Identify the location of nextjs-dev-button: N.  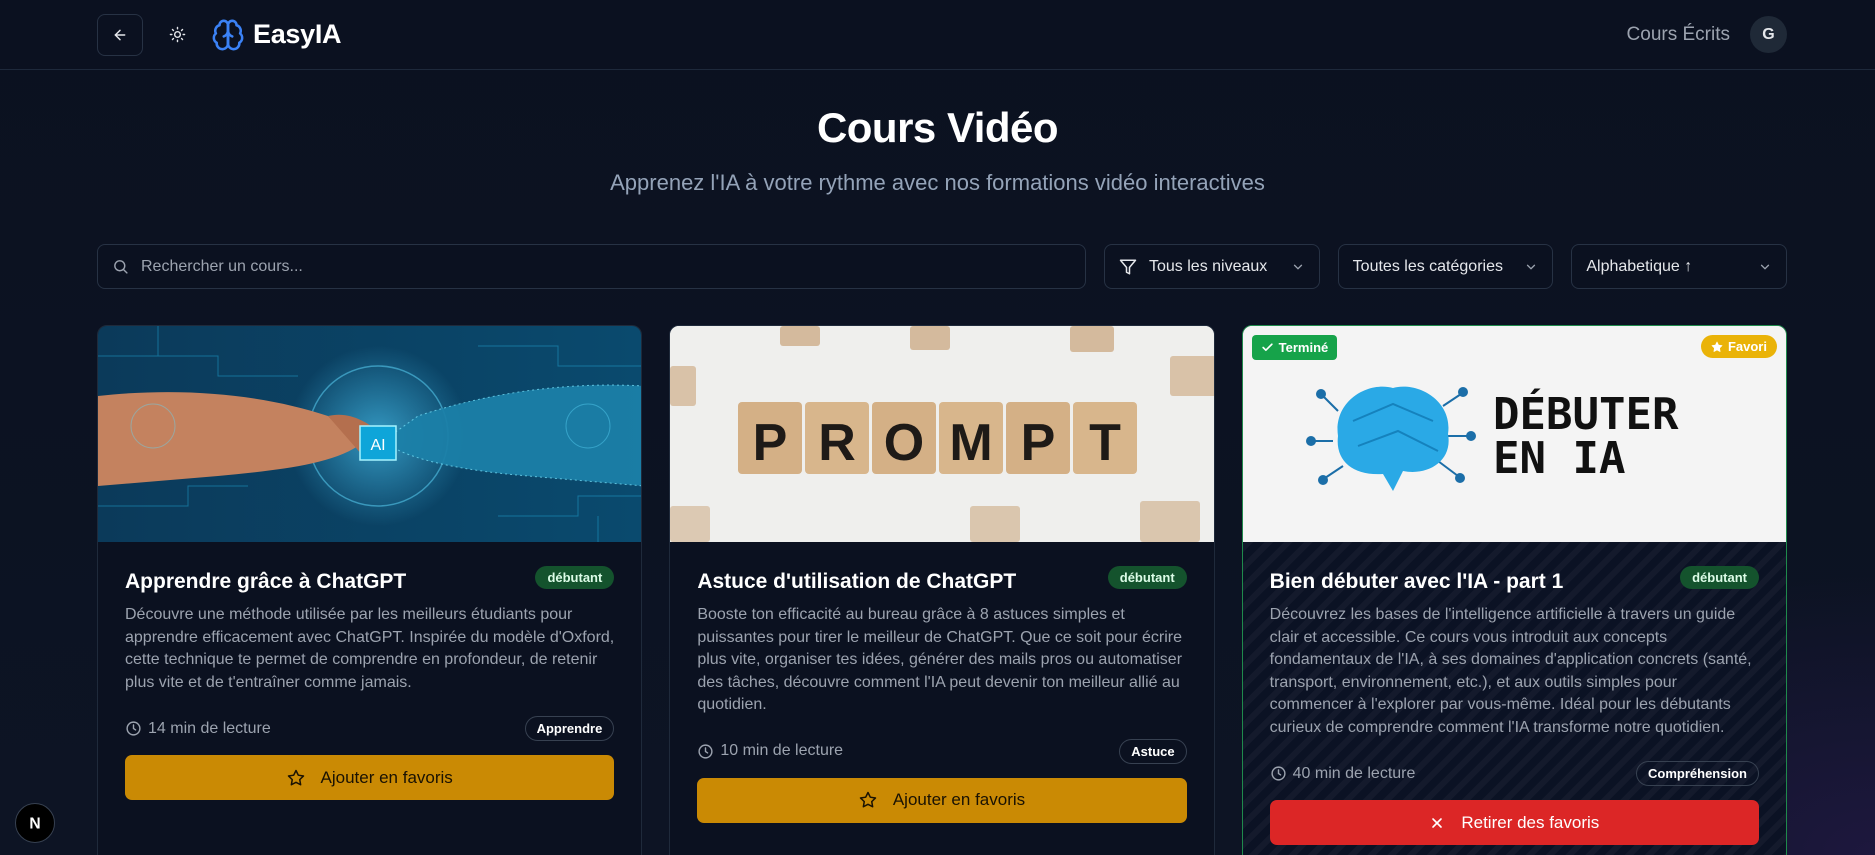
(35, 823).